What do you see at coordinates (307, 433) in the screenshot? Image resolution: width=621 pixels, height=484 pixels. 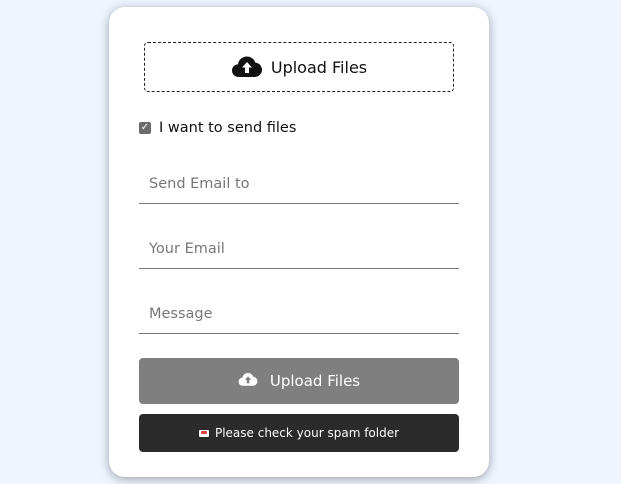 I see `spam-notice-text: Please check your spam folder` at bounding box center [307, 433].